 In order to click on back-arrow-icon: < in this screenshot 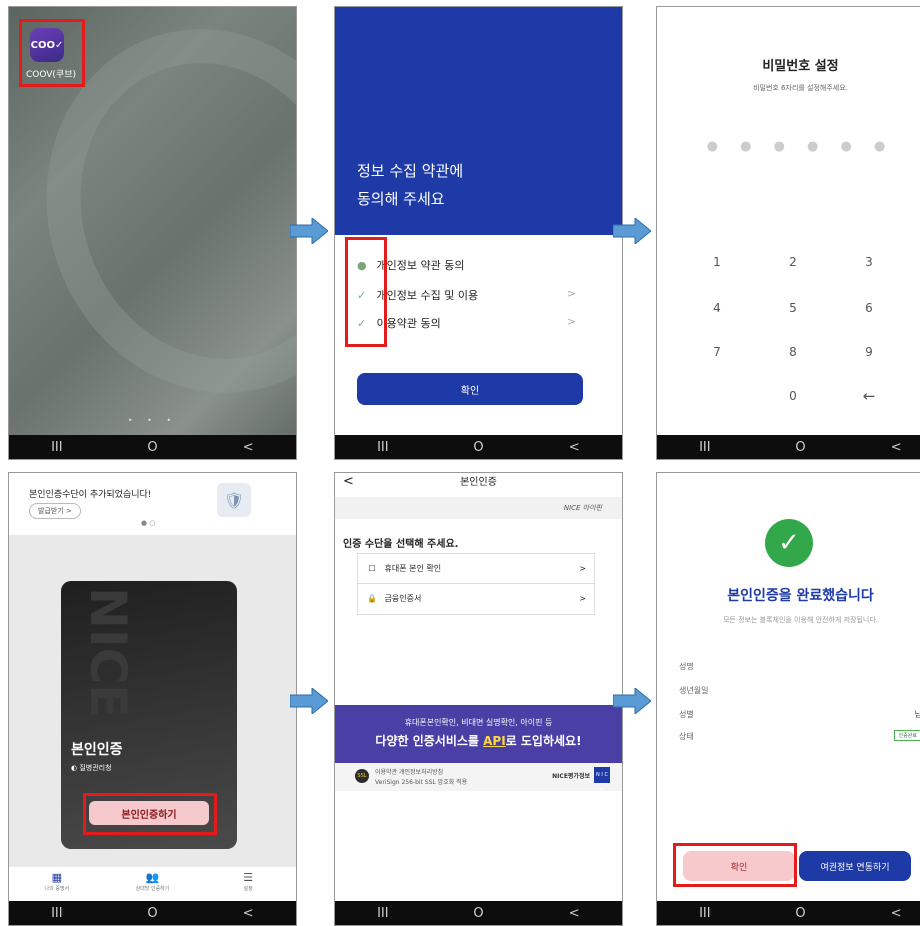, I will do `click(348, 482)`.